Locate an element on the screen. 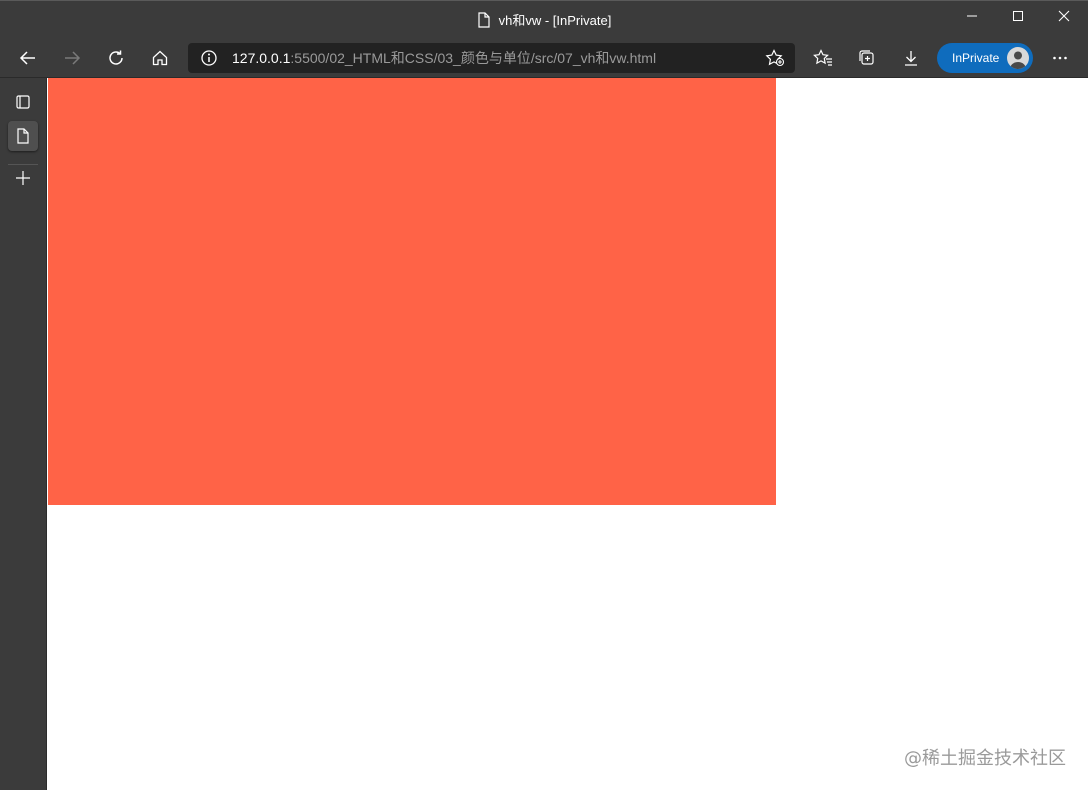 This screenshot has height=790, width=1088. inprivate-button: InPrivate is located at coordinates (985, 58).